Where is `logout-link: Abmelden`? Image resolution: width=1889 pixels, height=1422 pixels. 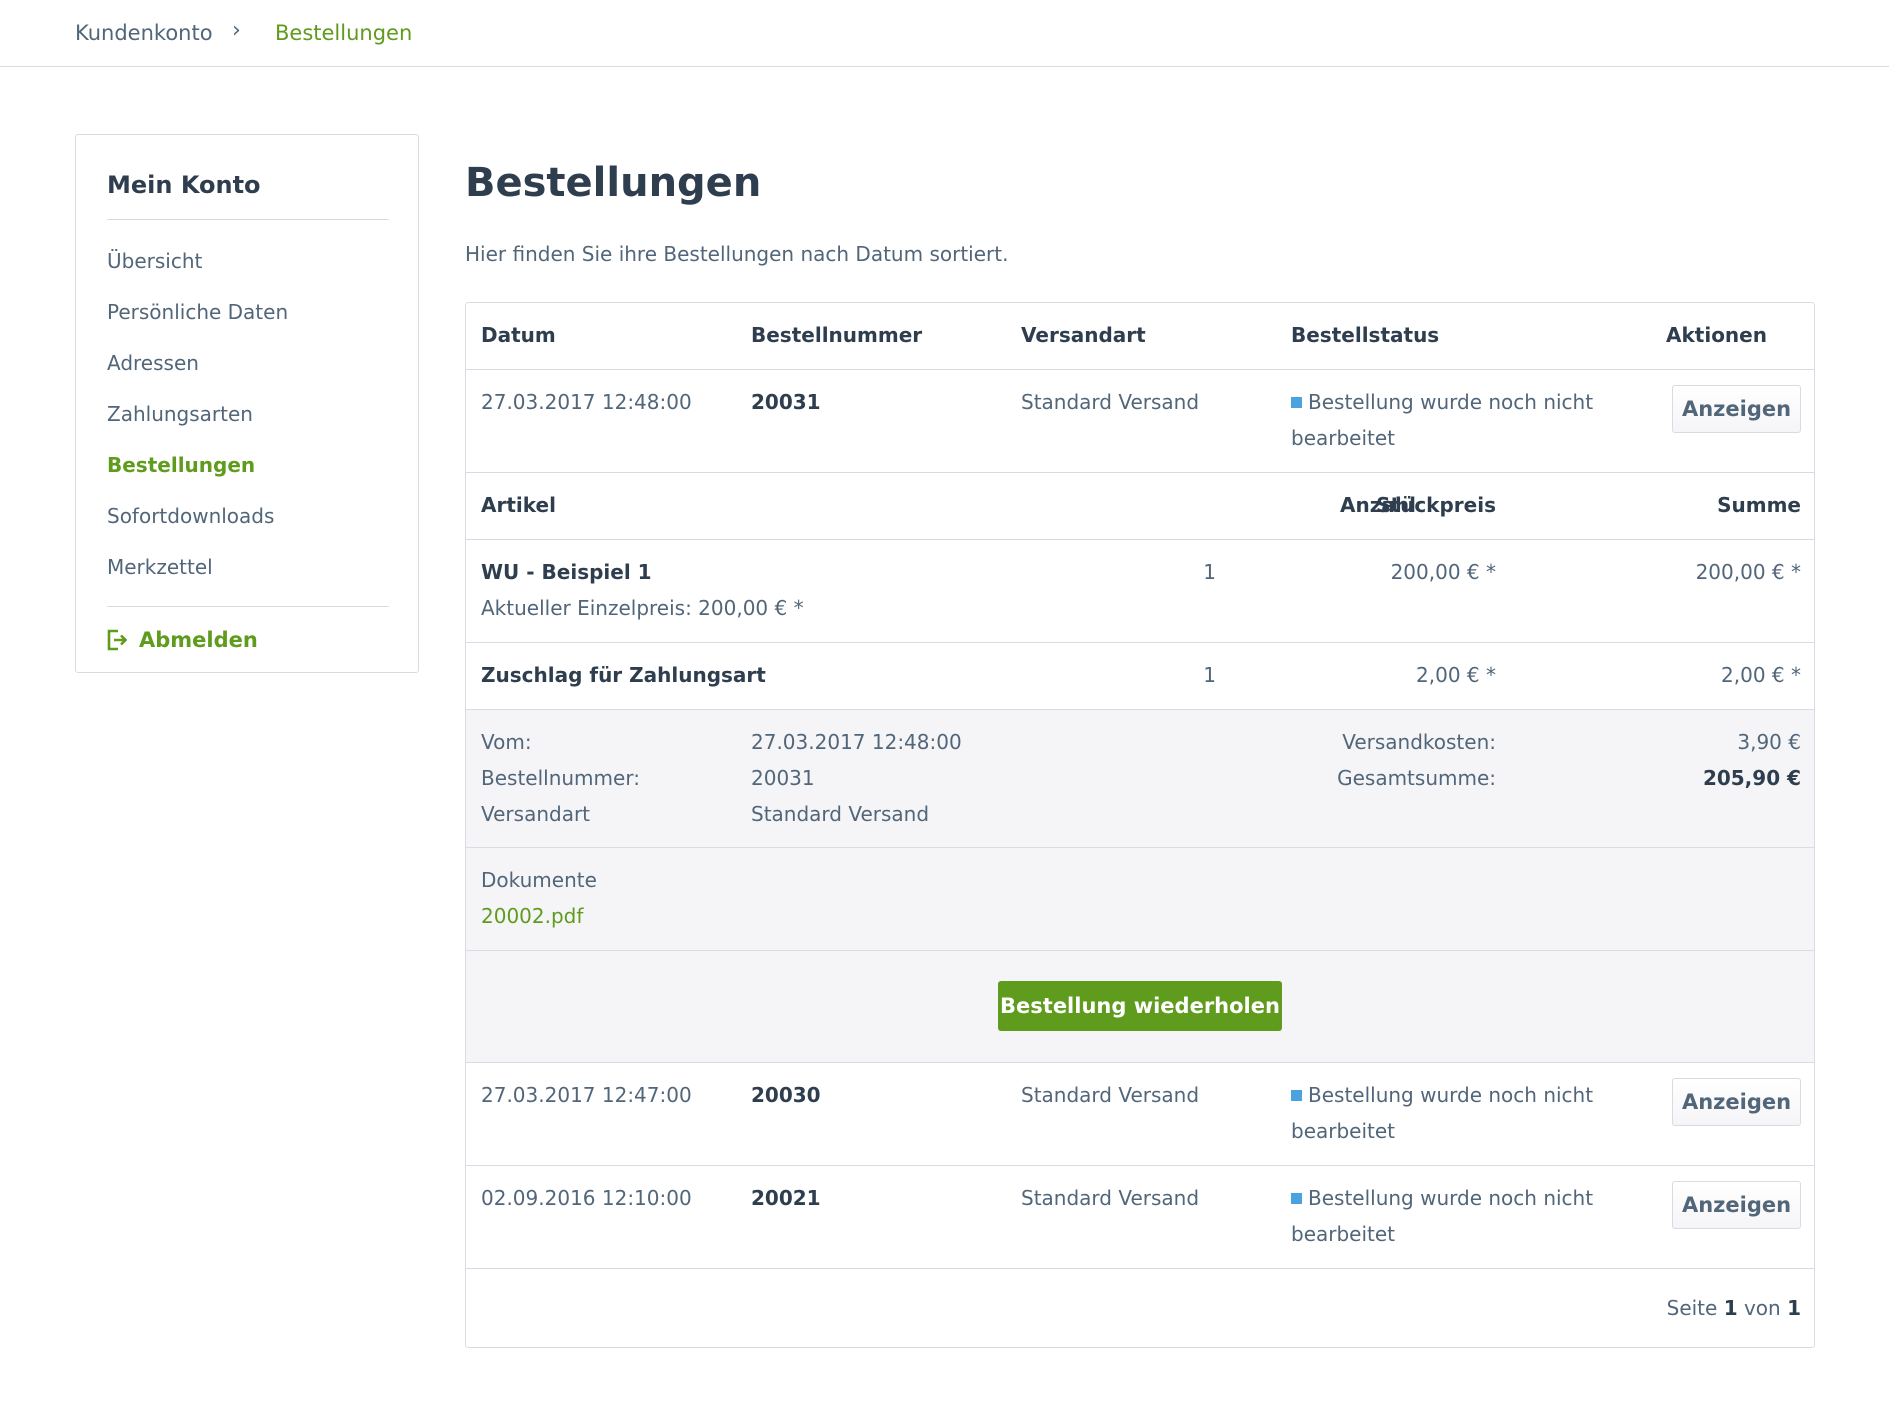 logout-link: Abmelden is located at coordinates (182, 640).